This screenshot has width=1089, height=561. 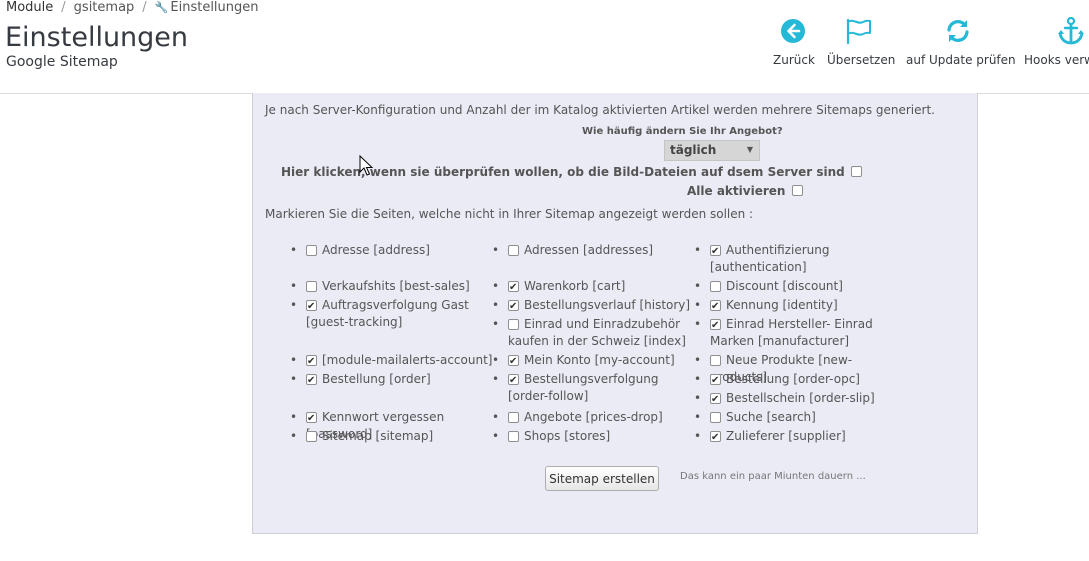 What do you see at coordinates (393, 436) in the screenshot?
I see `list-item: • Sitemap [sitemap]` at bounding box center [393, 436].